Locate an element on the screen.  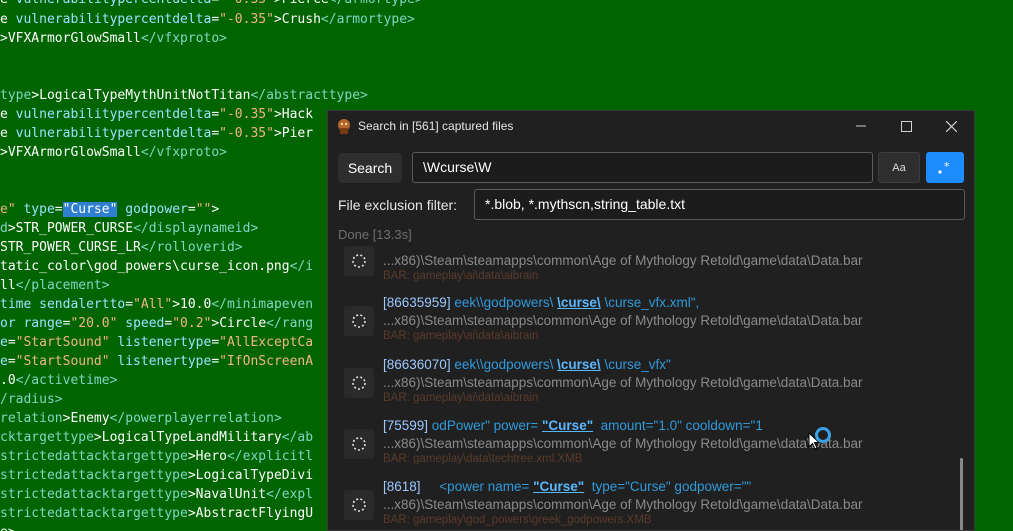
code-token: tatic_color\god_powers\curse_icon.png is located at coordinates (145, 266).